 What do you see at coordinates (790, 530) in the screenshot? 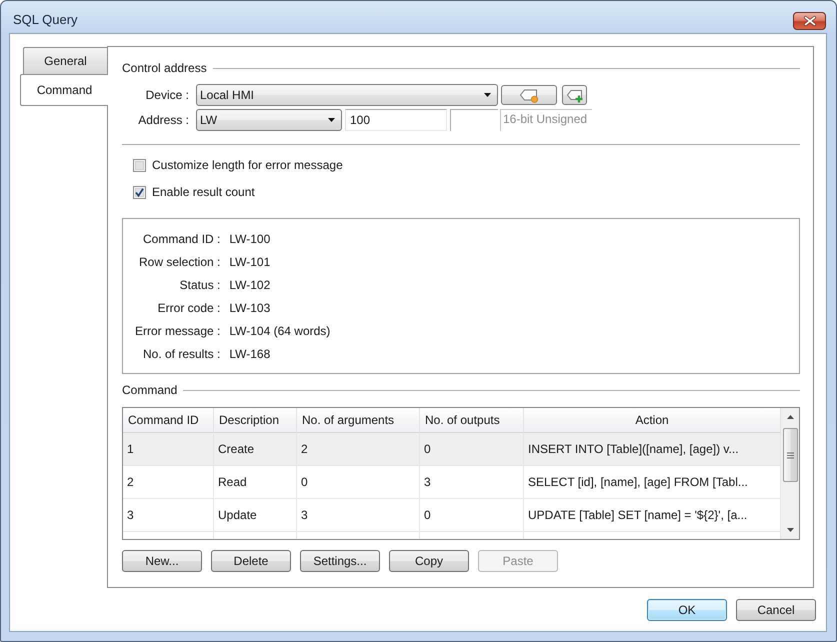
I see `scroll-down-icon` at bounding box center [790, 530].